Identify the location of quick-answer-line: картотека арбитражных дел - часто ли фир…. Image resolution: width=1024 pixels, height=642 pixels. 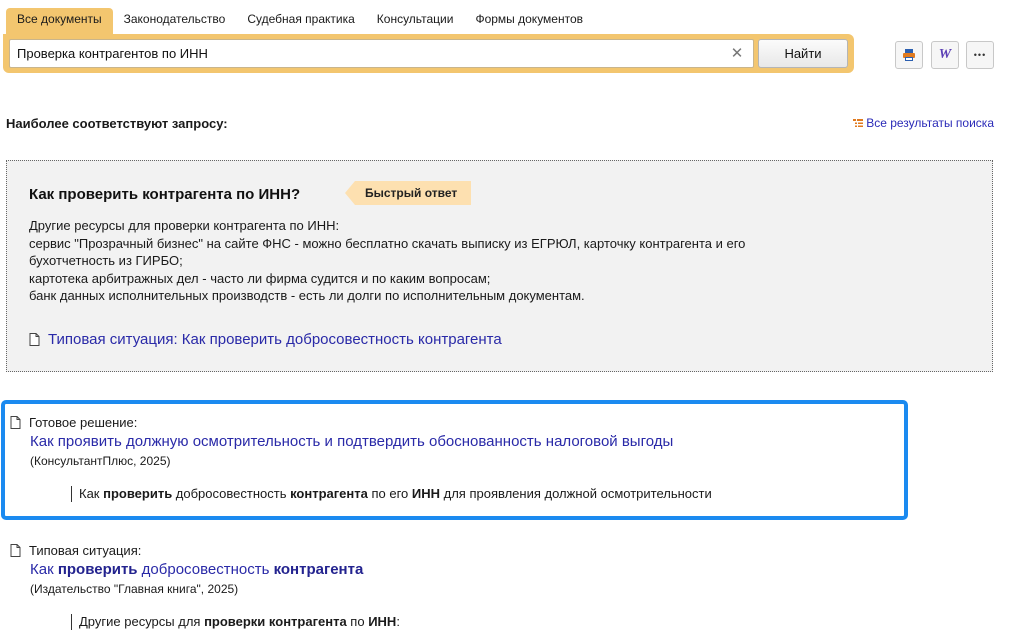
(260, 278).